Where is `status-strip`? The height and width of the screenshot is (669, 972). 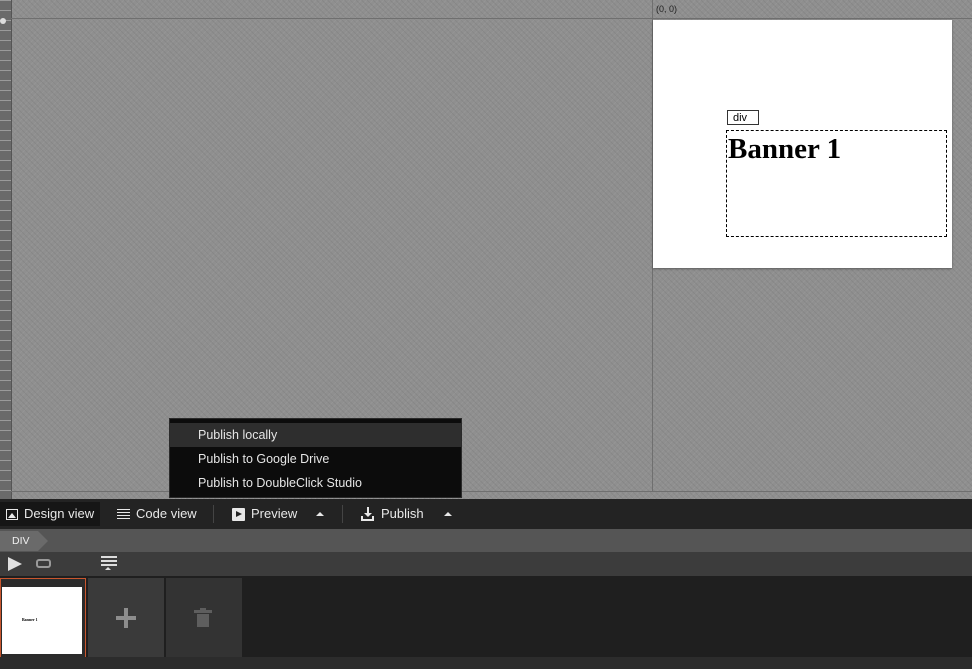
status-strip is located at coordinates (486, 663).